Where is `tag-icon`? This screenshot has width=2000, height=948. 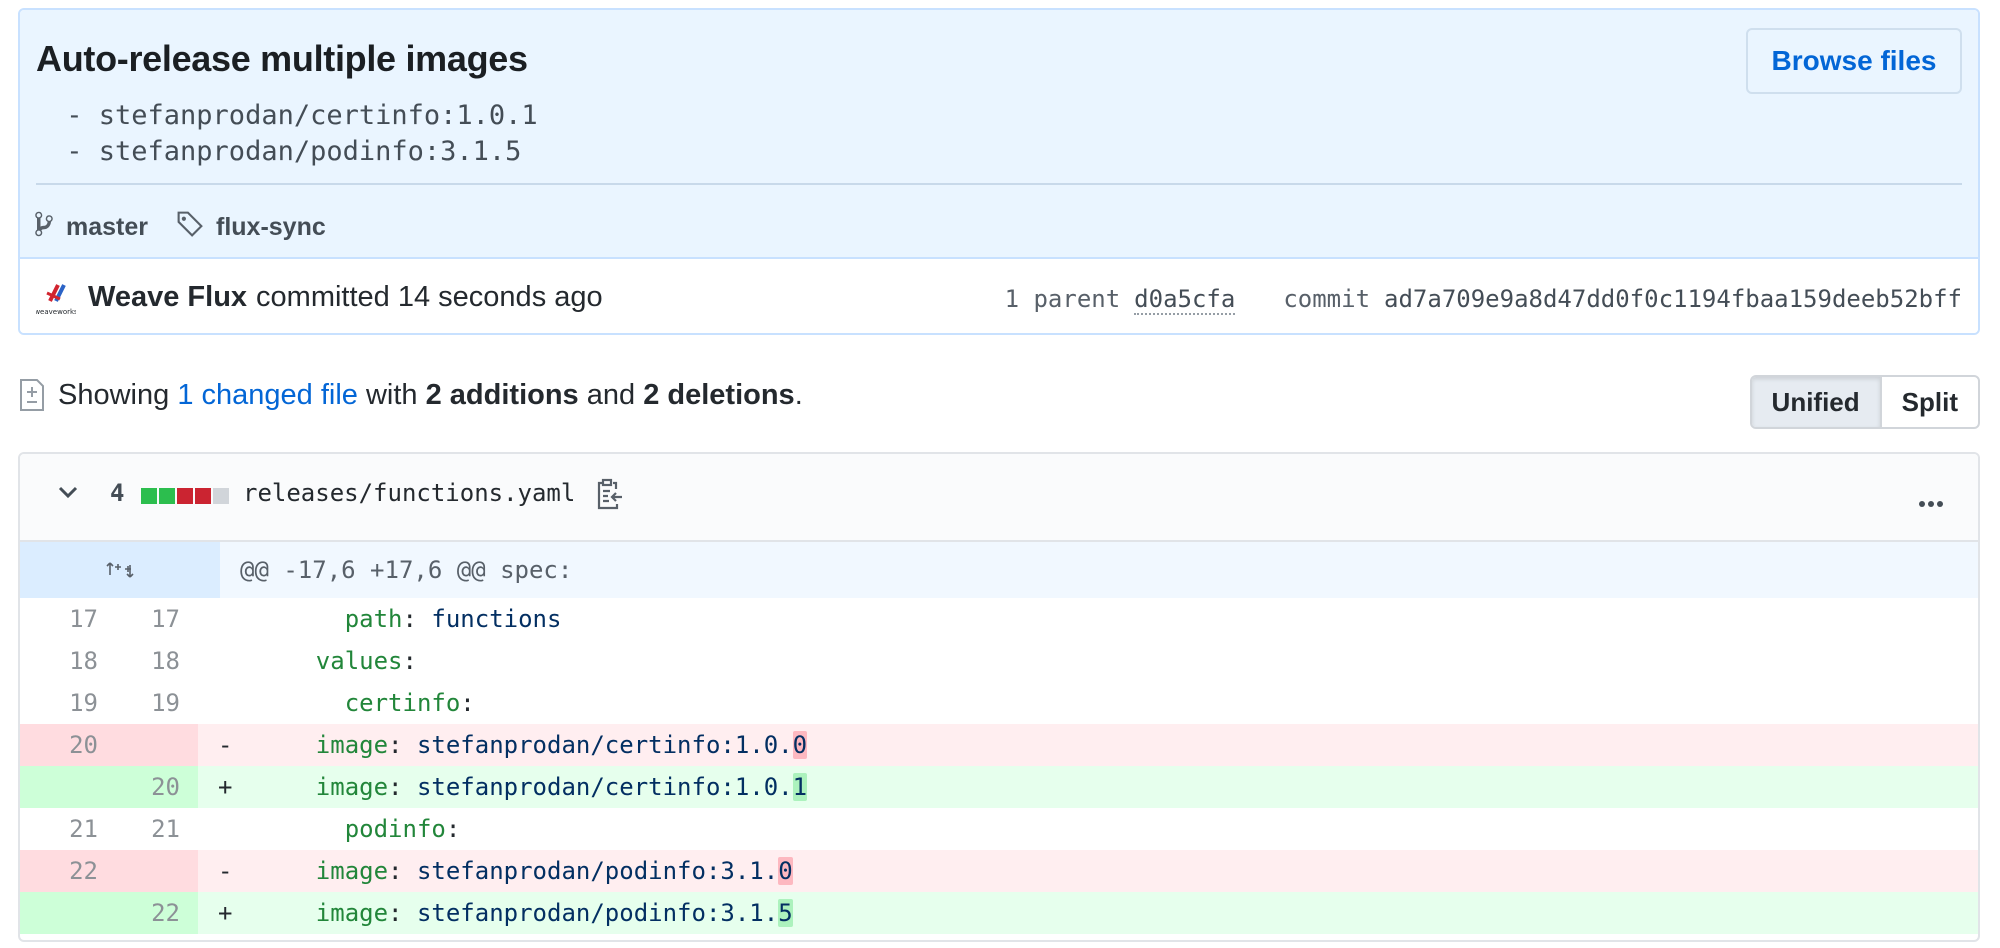 tag-icon is located at coordinates (196, 227).